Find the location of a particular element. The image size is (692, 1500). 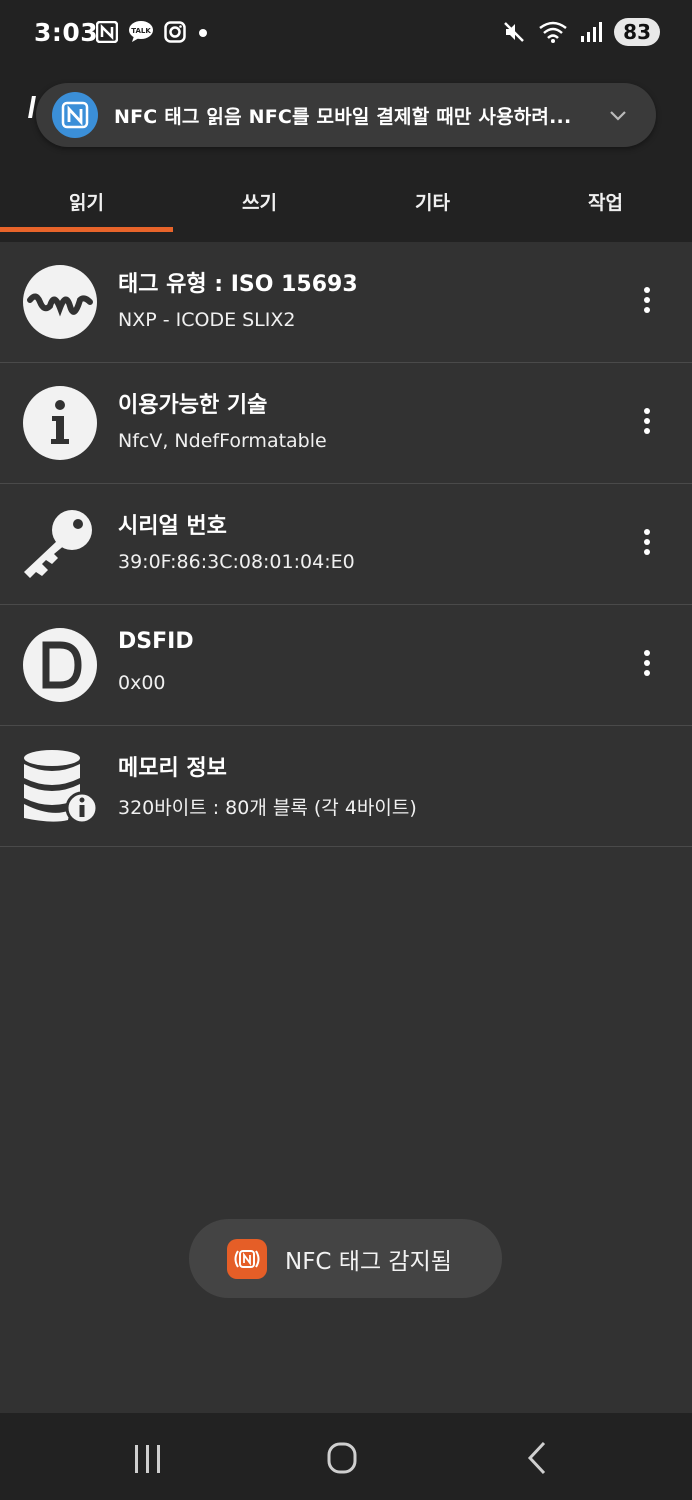

navigation-bar is located at coordinates (346, 1456).